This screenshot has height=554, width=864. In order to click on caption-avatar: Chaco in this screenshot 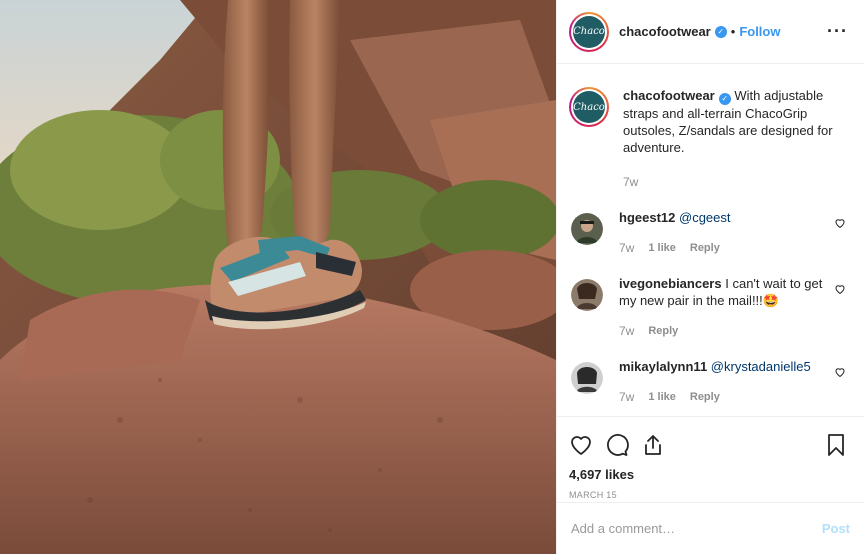, I will do `click(589, 107)`.